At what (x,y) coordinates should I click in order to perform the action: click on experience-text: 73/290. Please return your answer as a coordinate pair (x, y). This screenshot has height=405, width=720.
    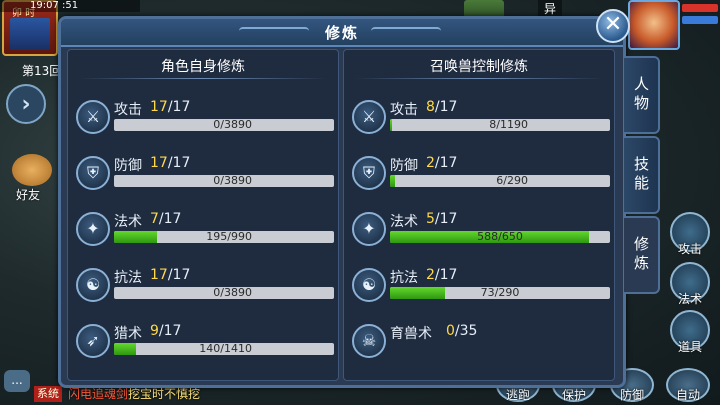
    Looking at the image, I should click on (500, 293).